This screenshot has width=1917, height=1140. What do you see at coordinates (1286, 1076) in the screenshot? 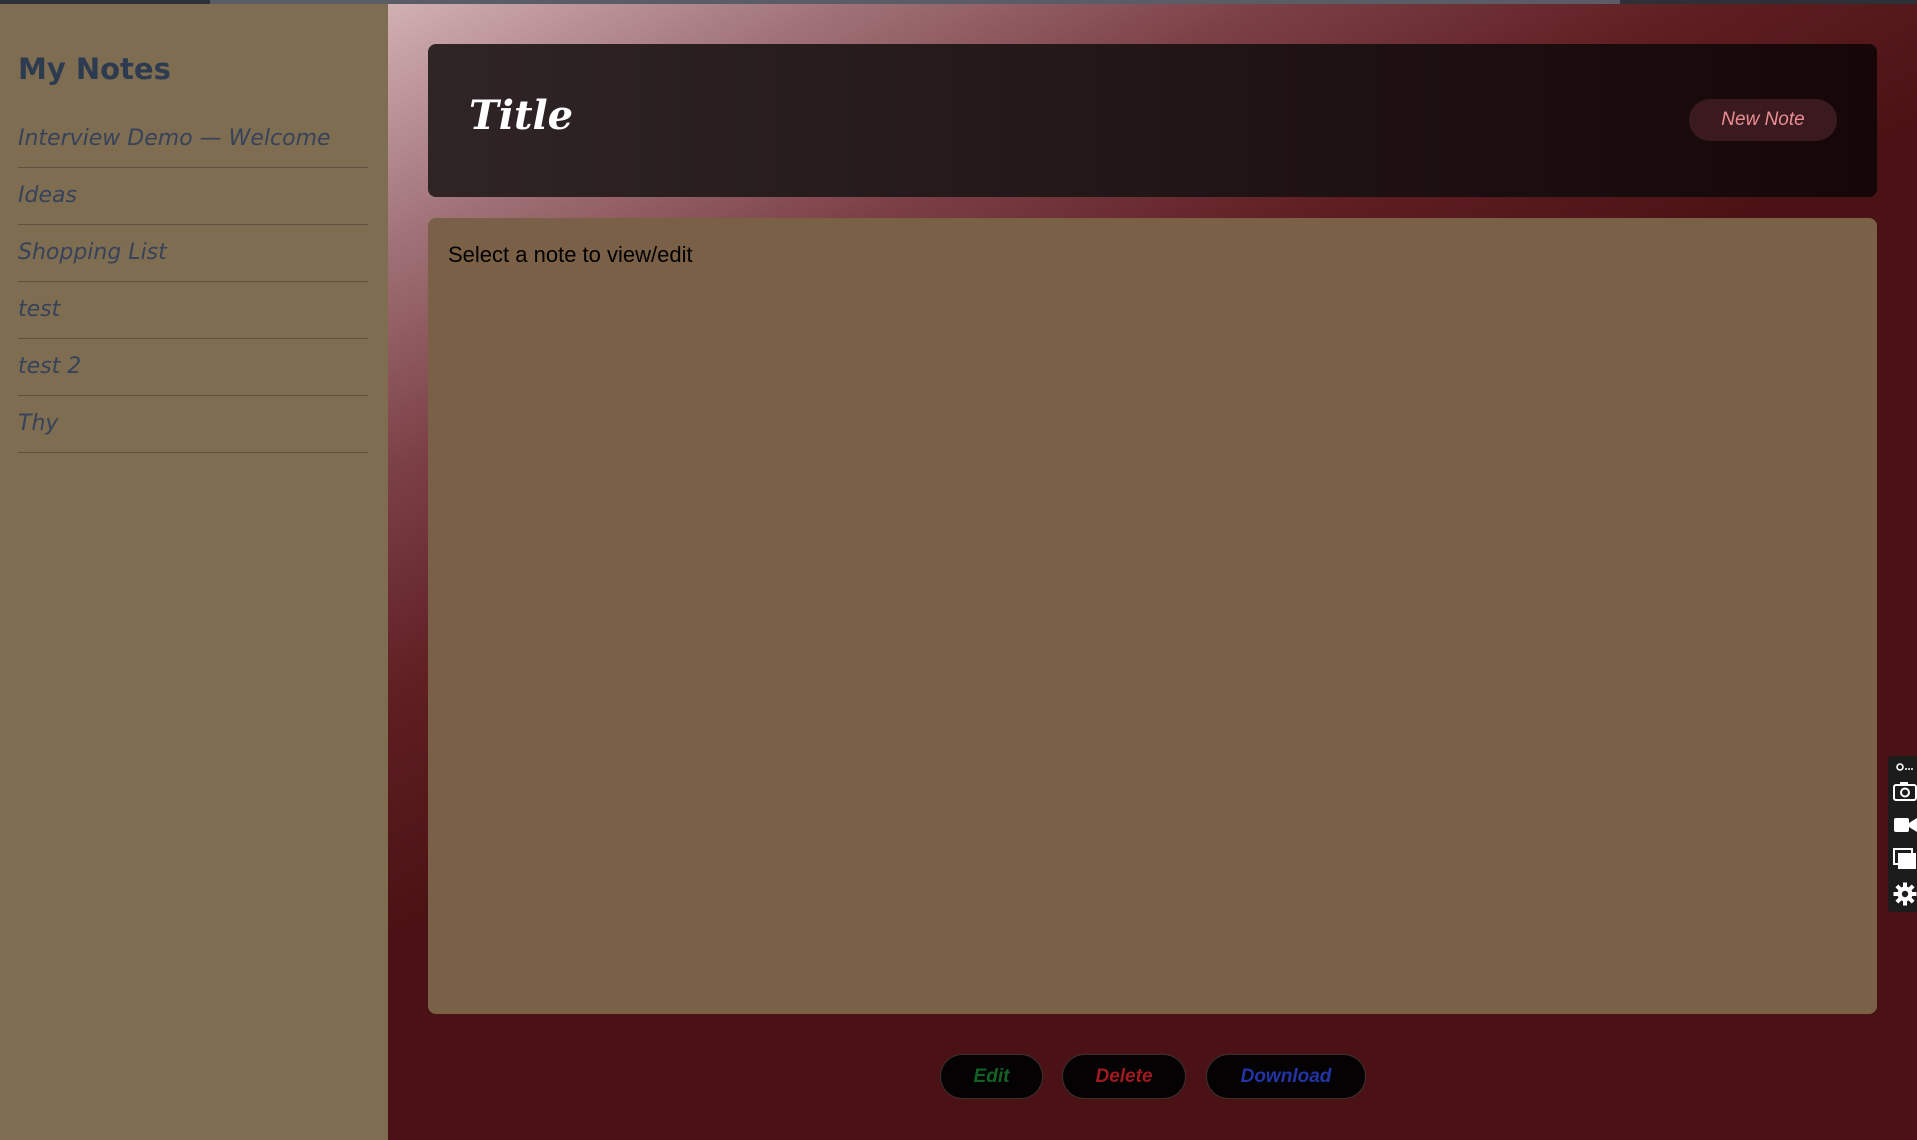
I see `download-button: Download` at bounding box center [1286, 1076].